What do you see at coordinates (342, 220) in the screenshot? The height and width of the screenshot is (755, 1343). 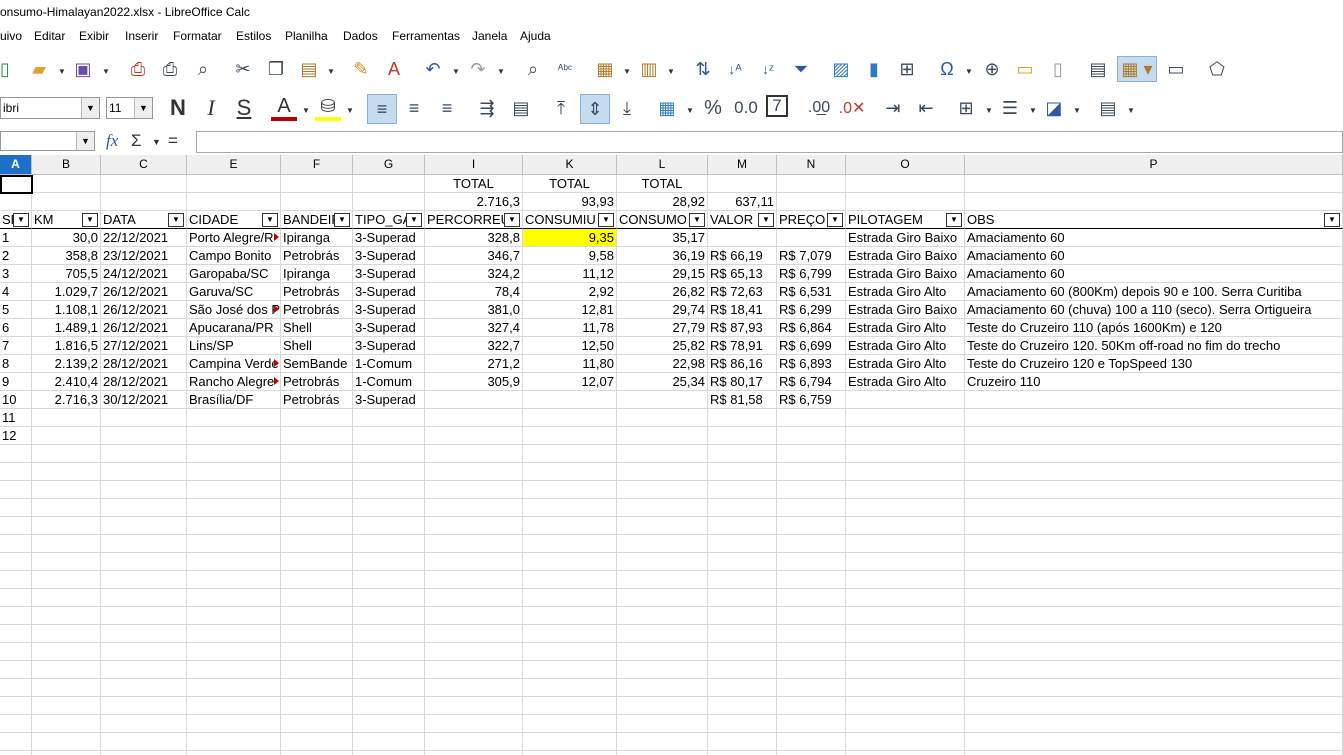 I see `autofilter-button-F: ▼` at bounding box center [342, 220].